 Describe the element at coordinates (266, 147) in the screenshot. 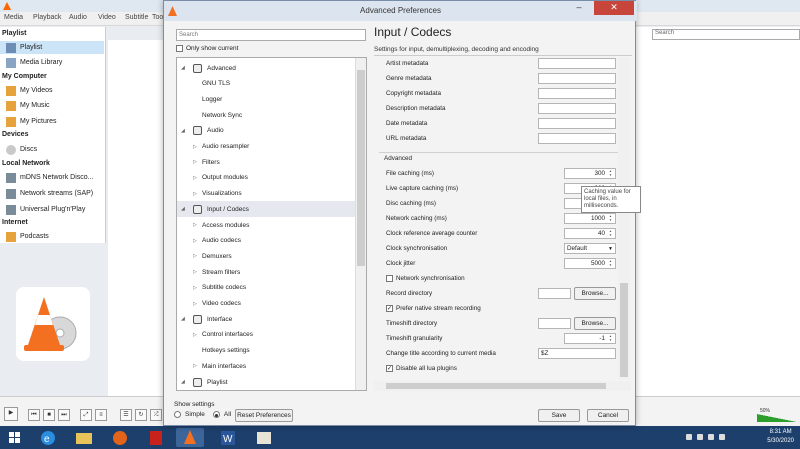

I see `tree-item-audio-resampler: ▷ Audio resampler` at that location.